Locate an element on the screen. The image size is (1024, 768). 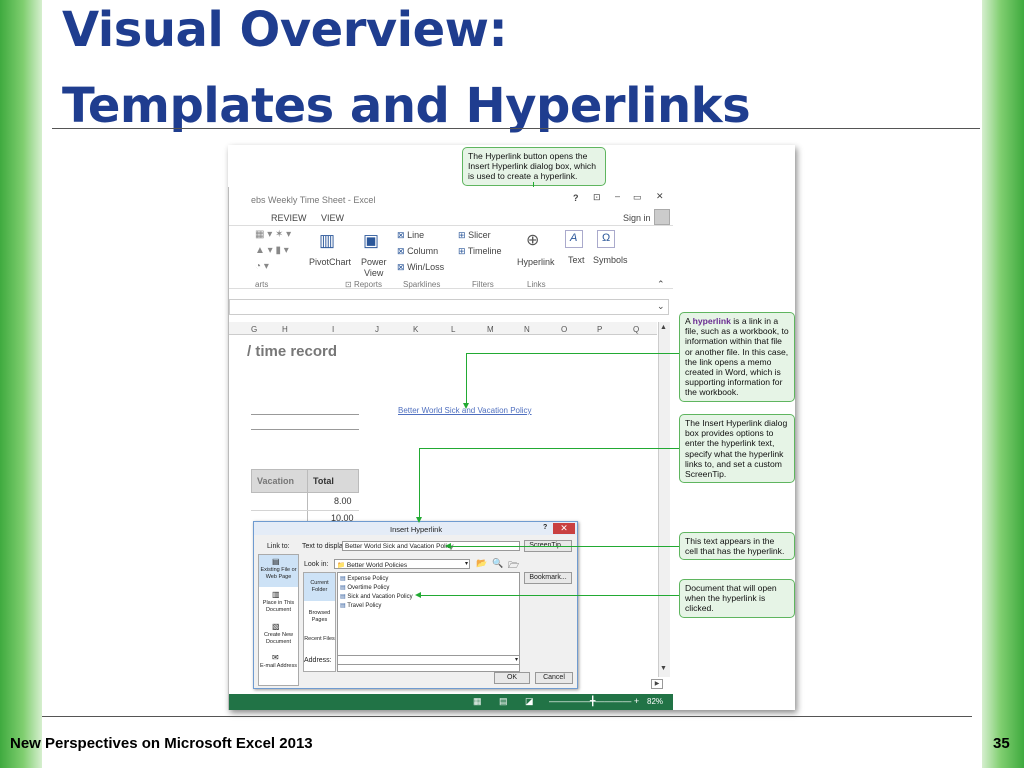
restore-button: ▭ is located at coordinates (637, 197).